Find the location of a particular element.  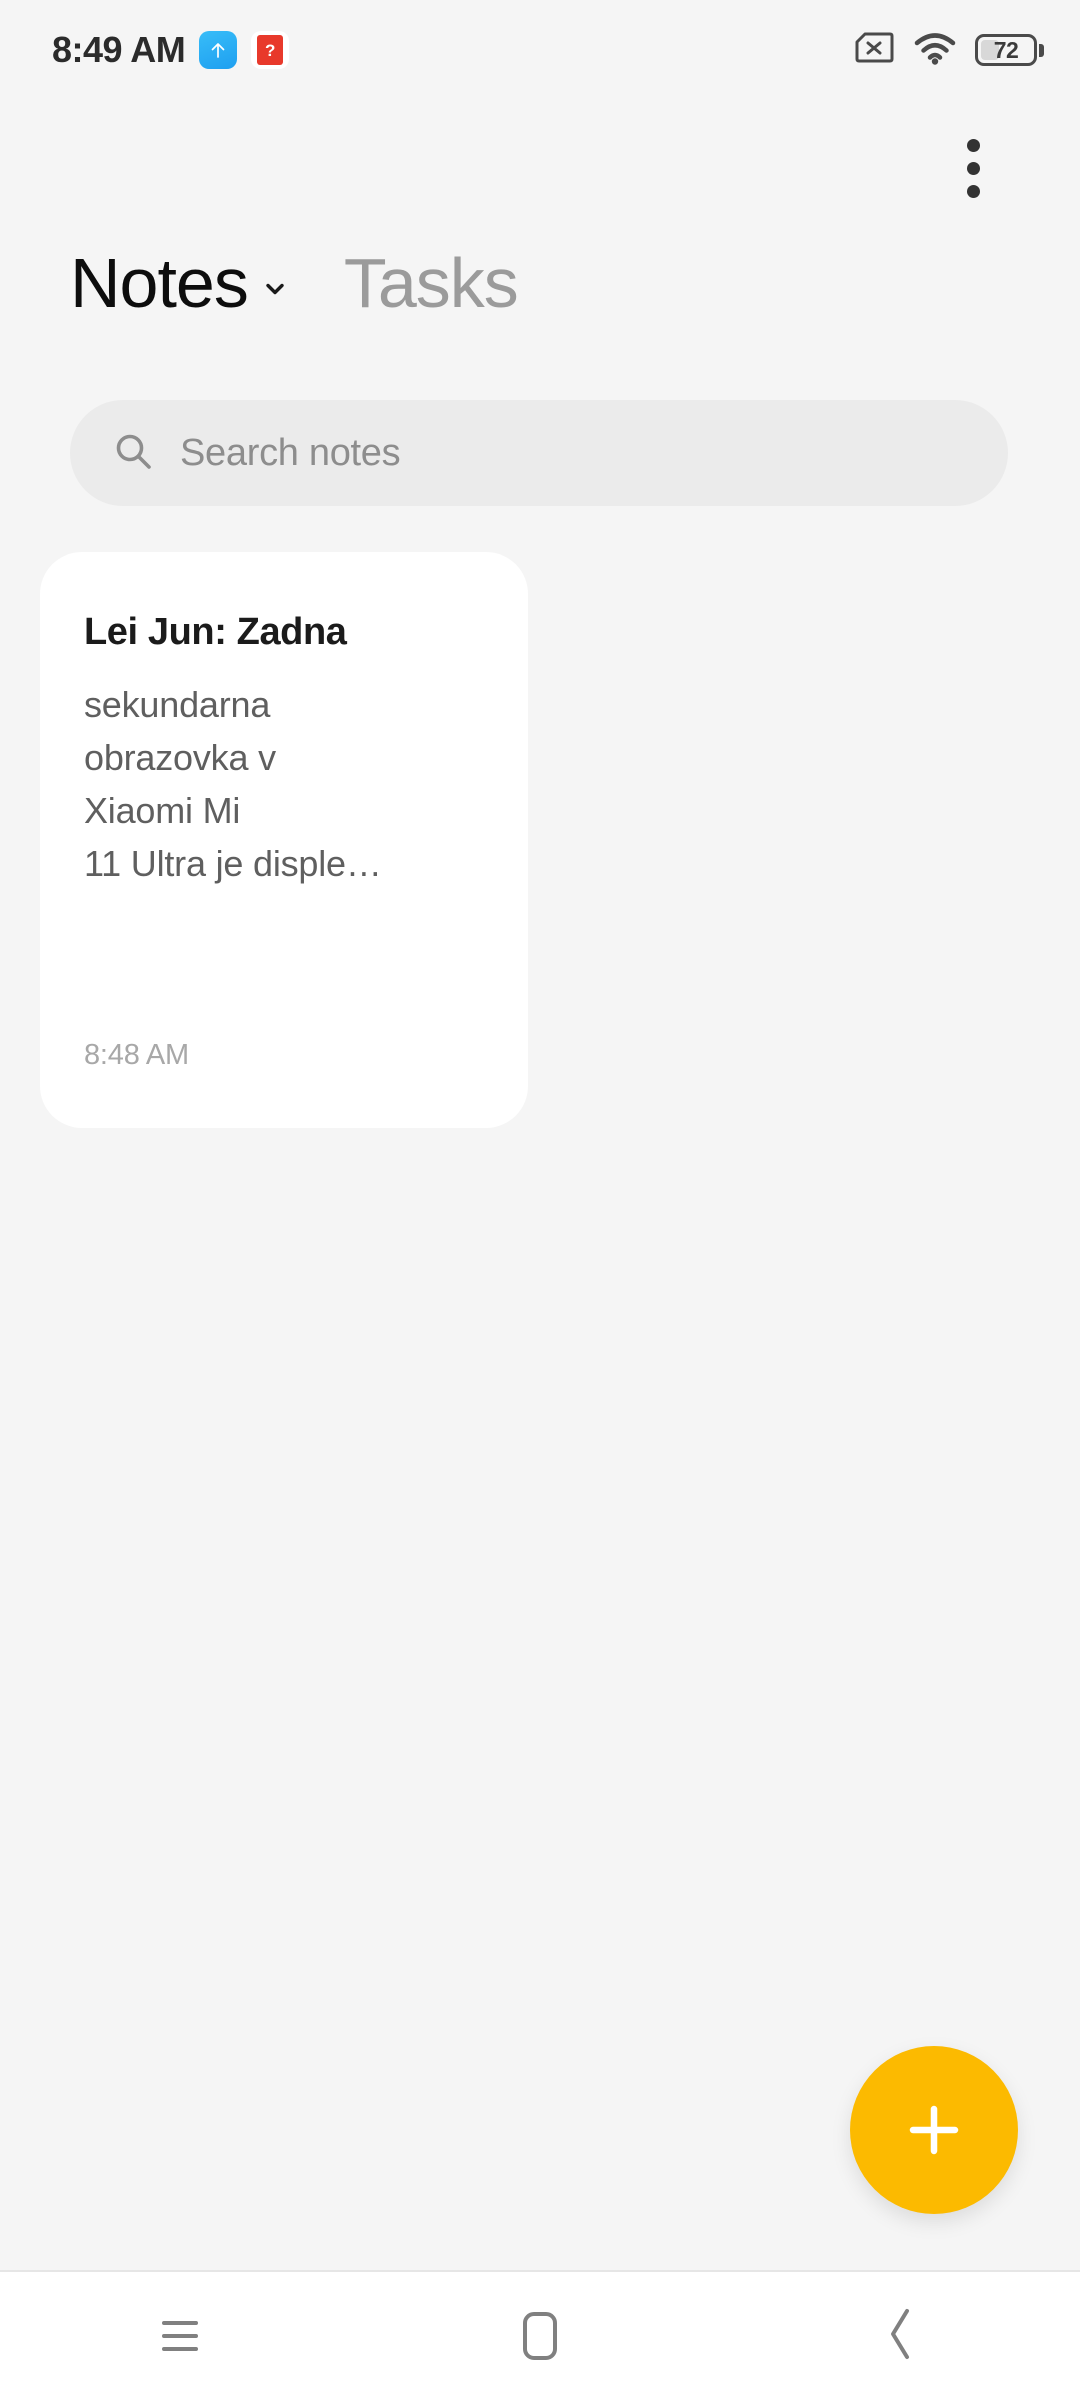

battery-level-label: 72 is located at coordinates (1006, 49).